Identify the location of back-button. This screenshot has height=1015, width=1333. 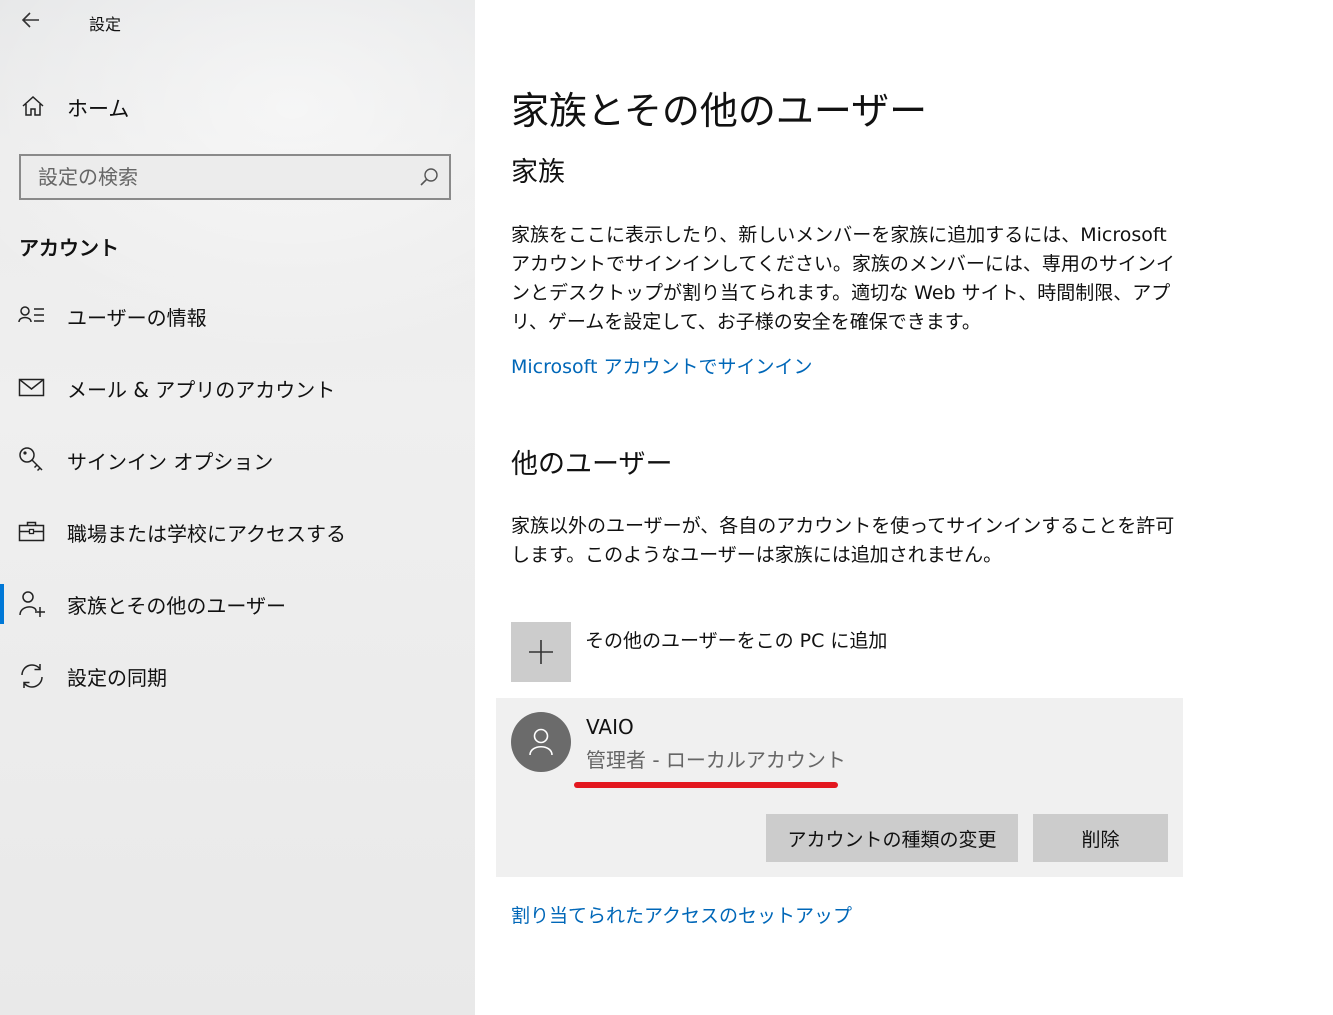
(31, 21).